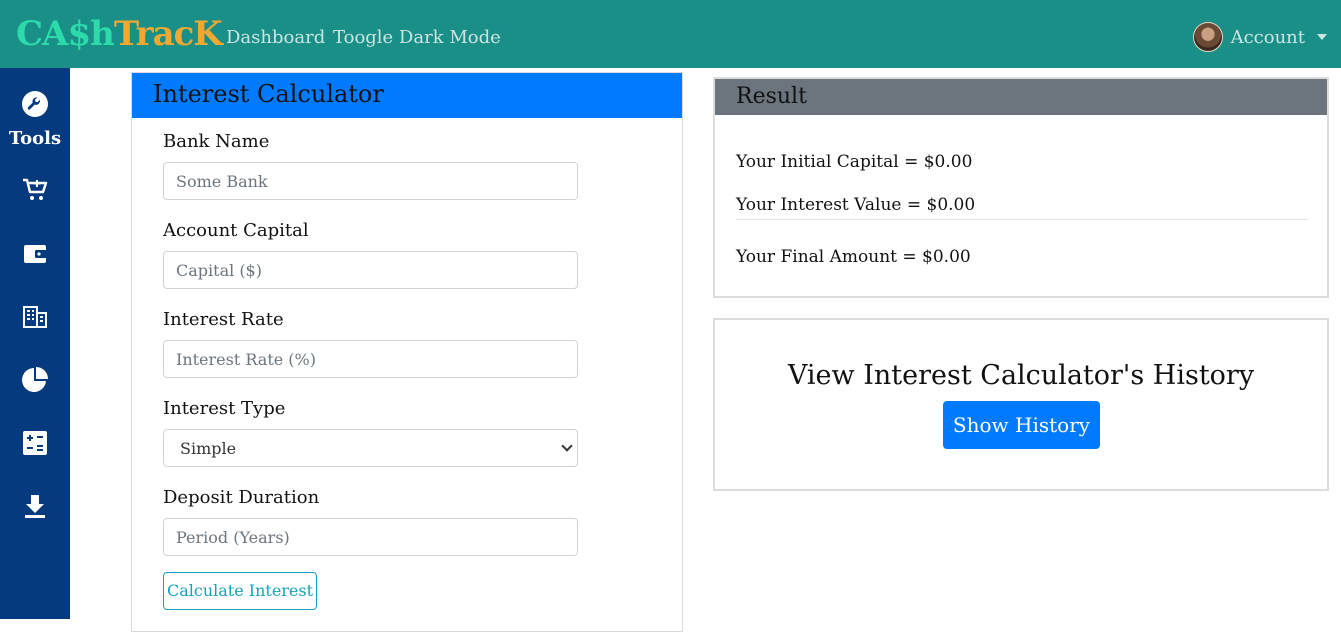  I want to click on sidebar: Tools, so click(35, 343).